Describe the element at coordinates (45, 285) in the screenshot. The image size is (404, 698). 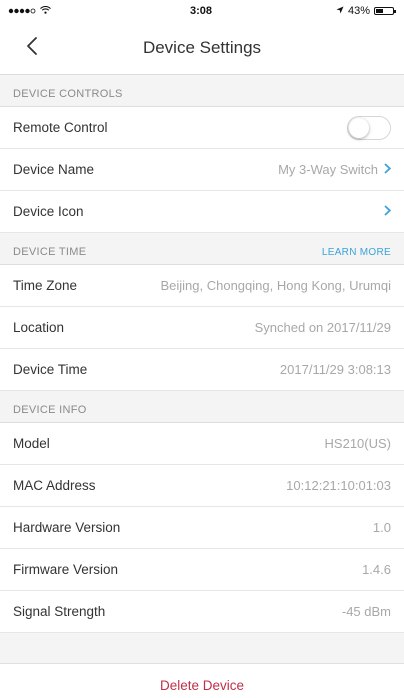
I see `row-label: Time Zone` at that location.